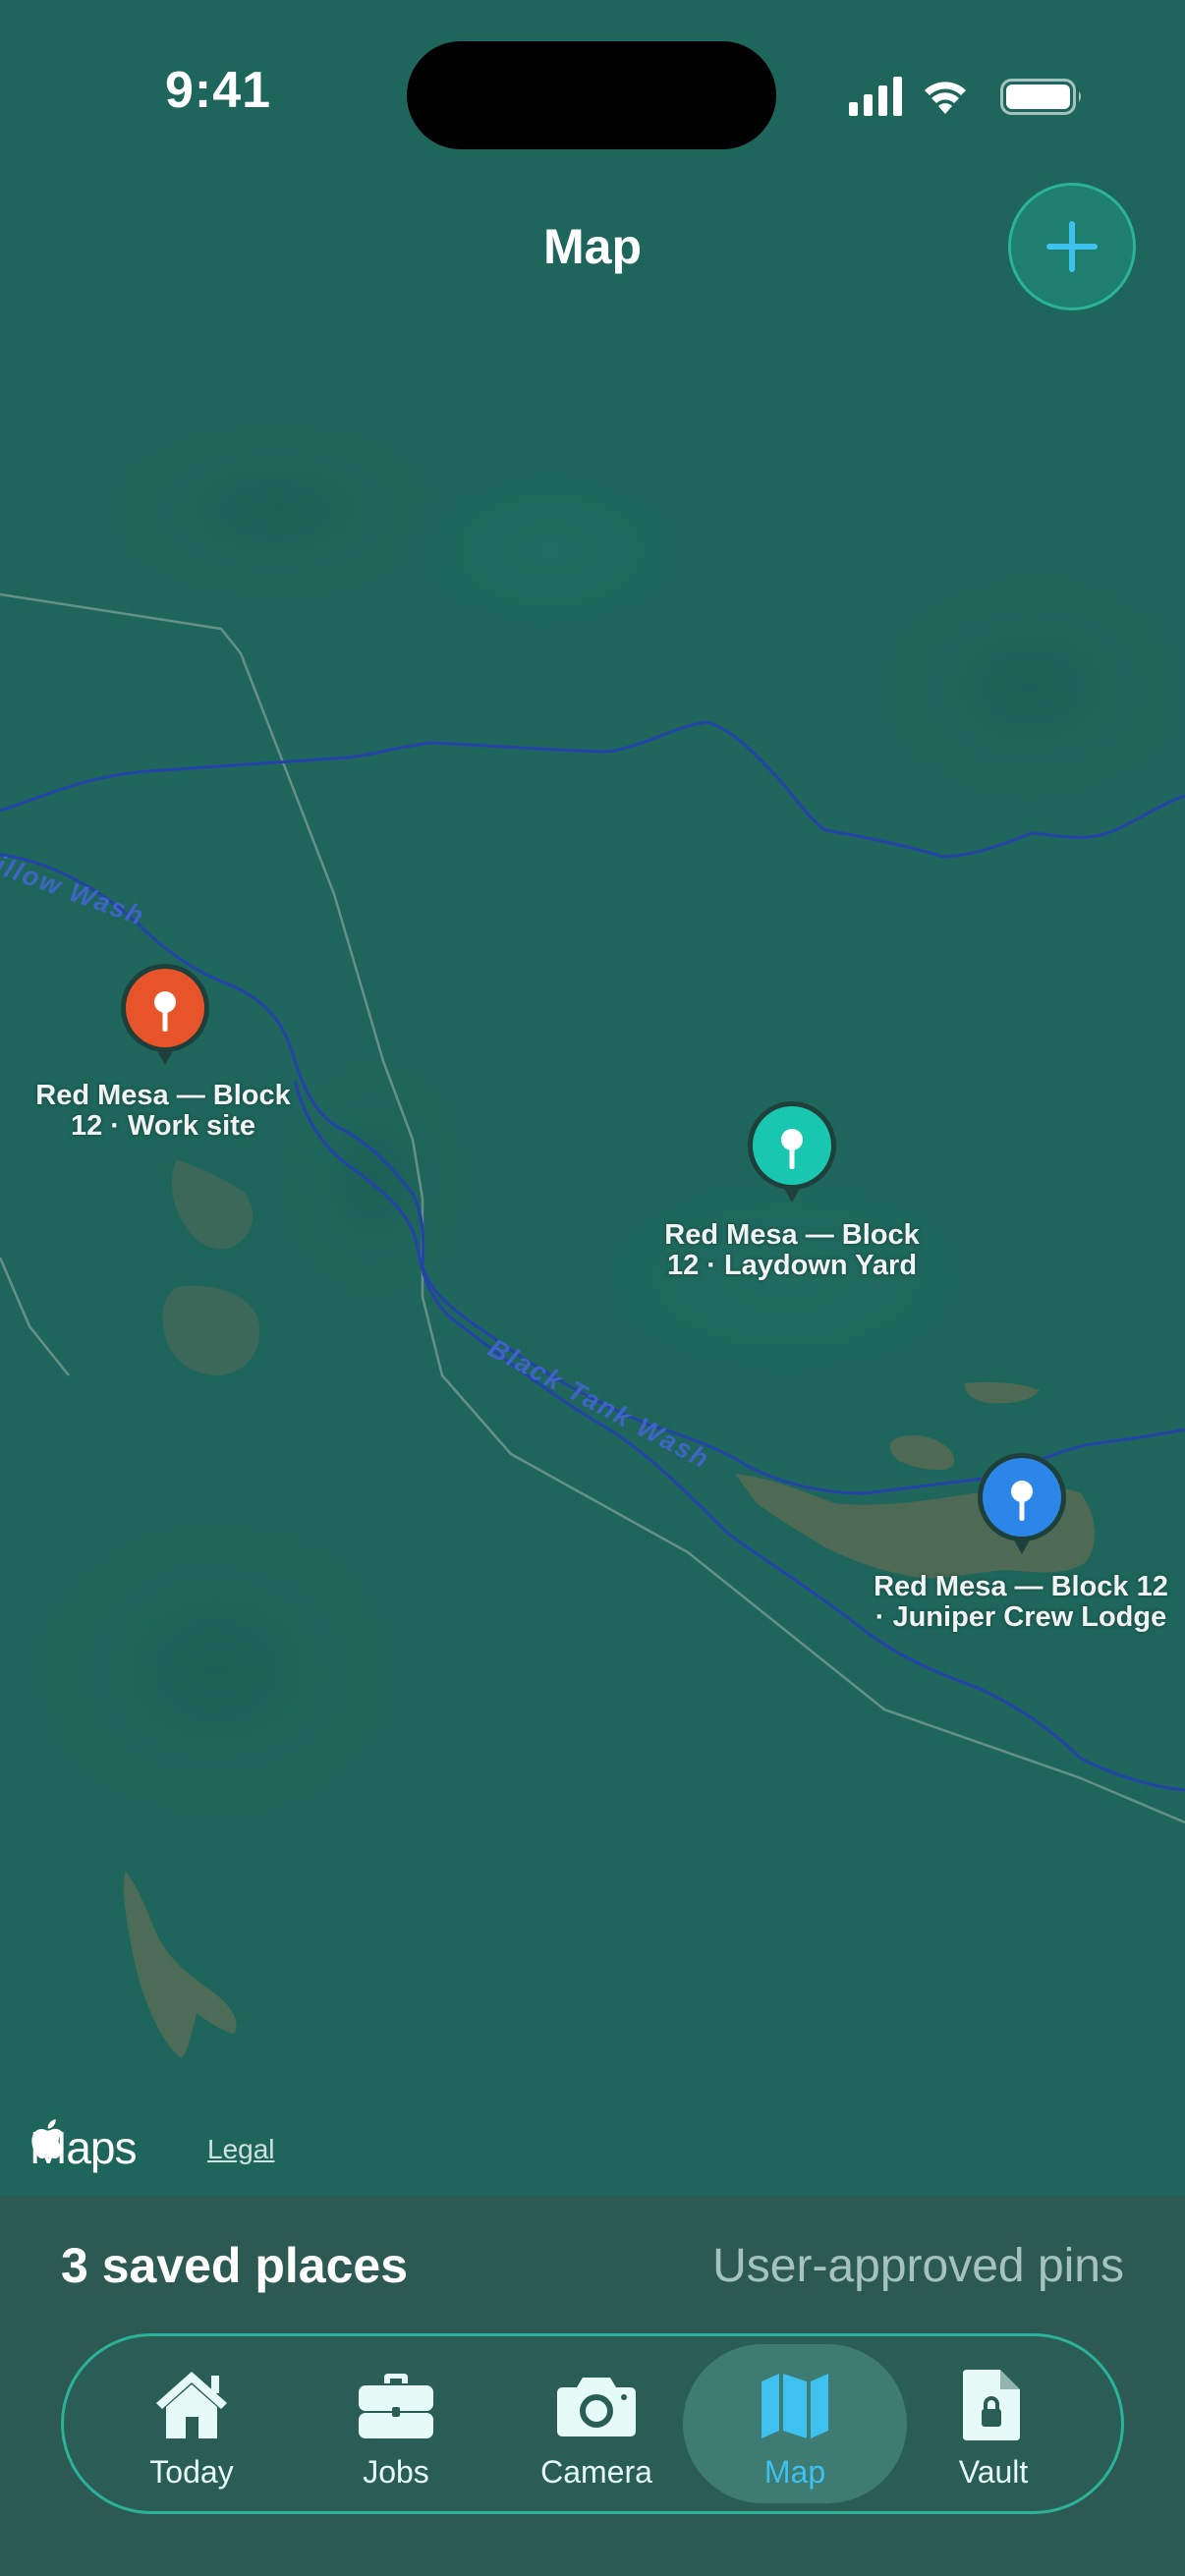 Image resolution: width=1185 pixels, height=2576 pixels. I want to click on tab-vault: Vault, so click(993, 2423).